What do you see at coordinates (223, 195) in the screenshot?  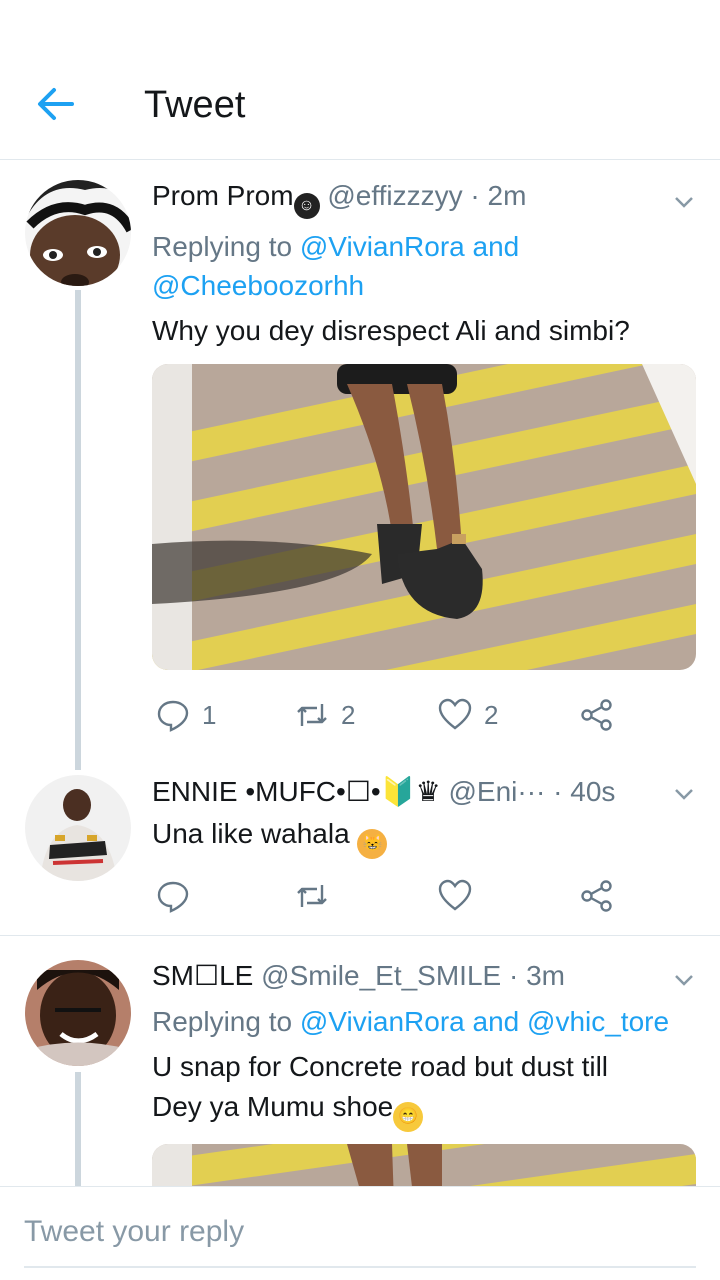 I see `display-name: Prom Prom` at bounding box center [223, 195].